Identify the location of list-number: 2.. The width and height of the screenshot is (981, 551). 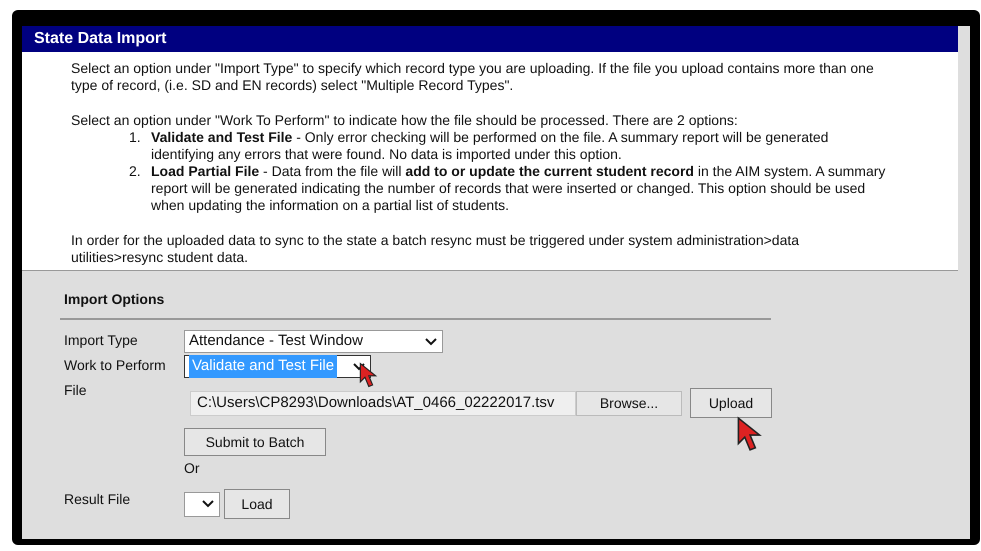
(135, 172).